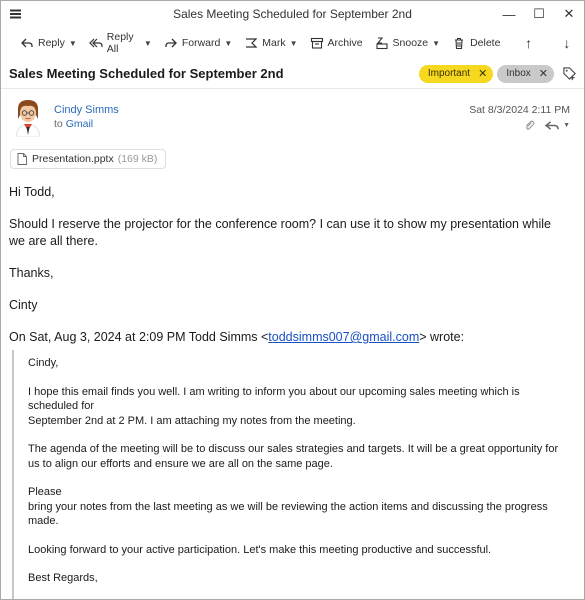 The height and width of the screenshot is (600, 585). I want to click on reply-button: Reply ▼, so click(48, 43).